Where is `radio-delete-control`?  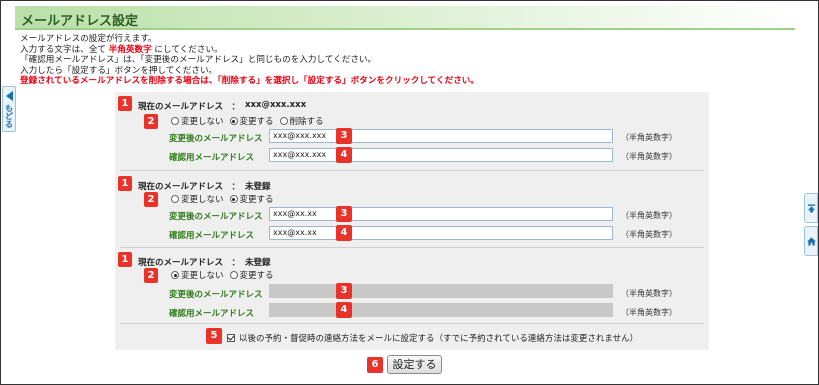 radio-delete-control is located at coordinates (283, 121).